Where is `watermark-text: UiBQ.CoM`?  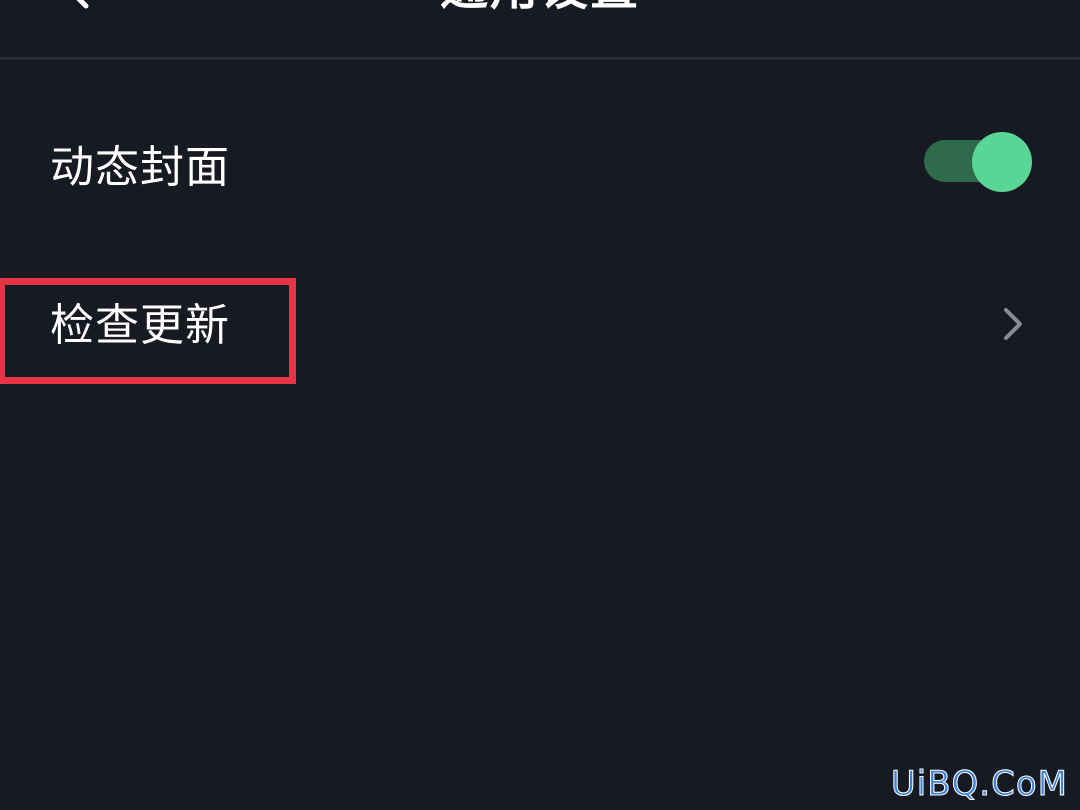
watermark-text: UiBQ.CoM is located at coordinates (979, 784).